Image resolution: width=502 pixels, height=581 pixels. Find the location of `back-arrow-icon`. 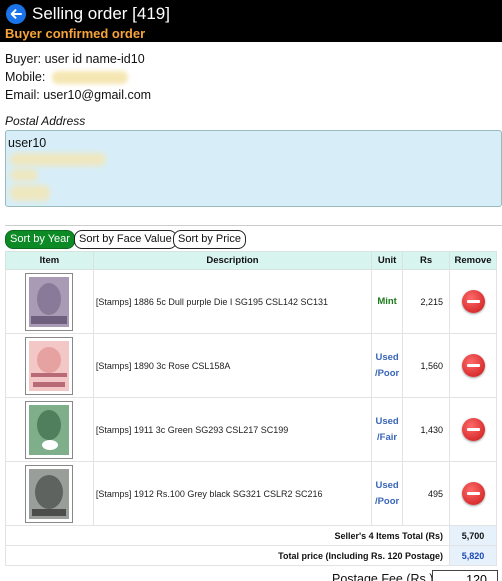

back-arrow-icon is located at coordinates (16, 14).